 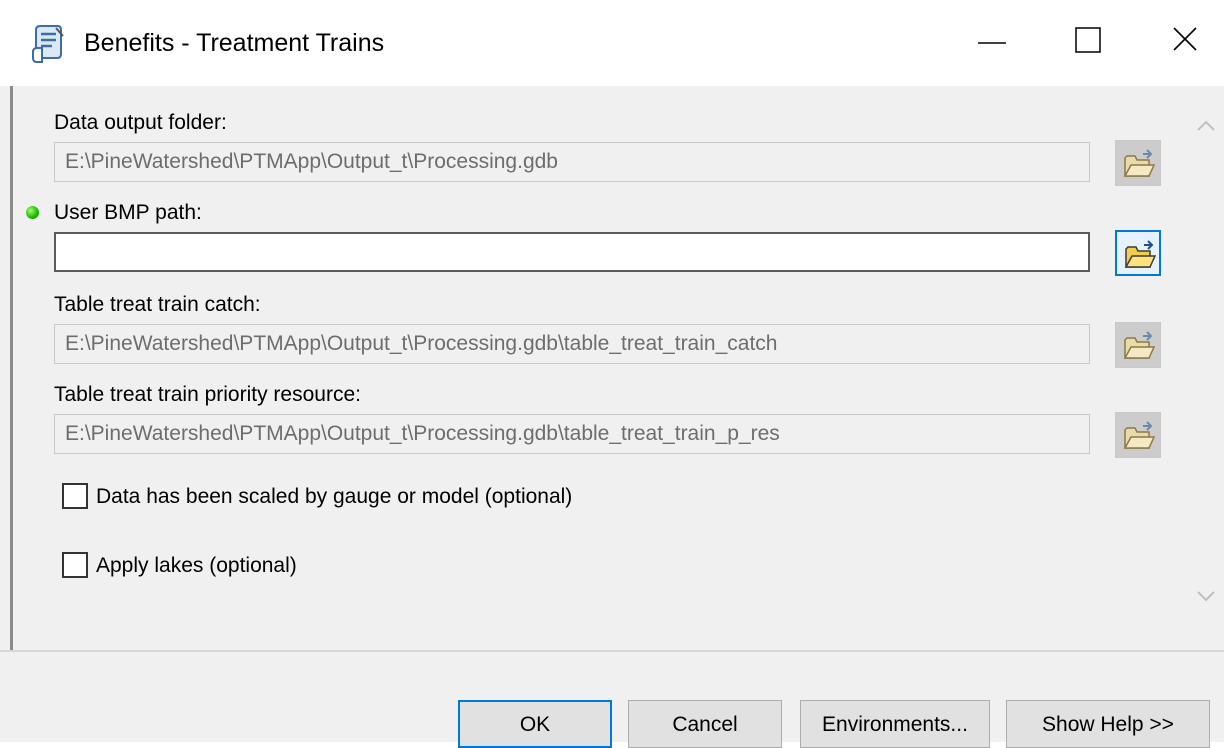 I want to click on table-treat-train-priority-browse-button, so click(x=1138, y=435).